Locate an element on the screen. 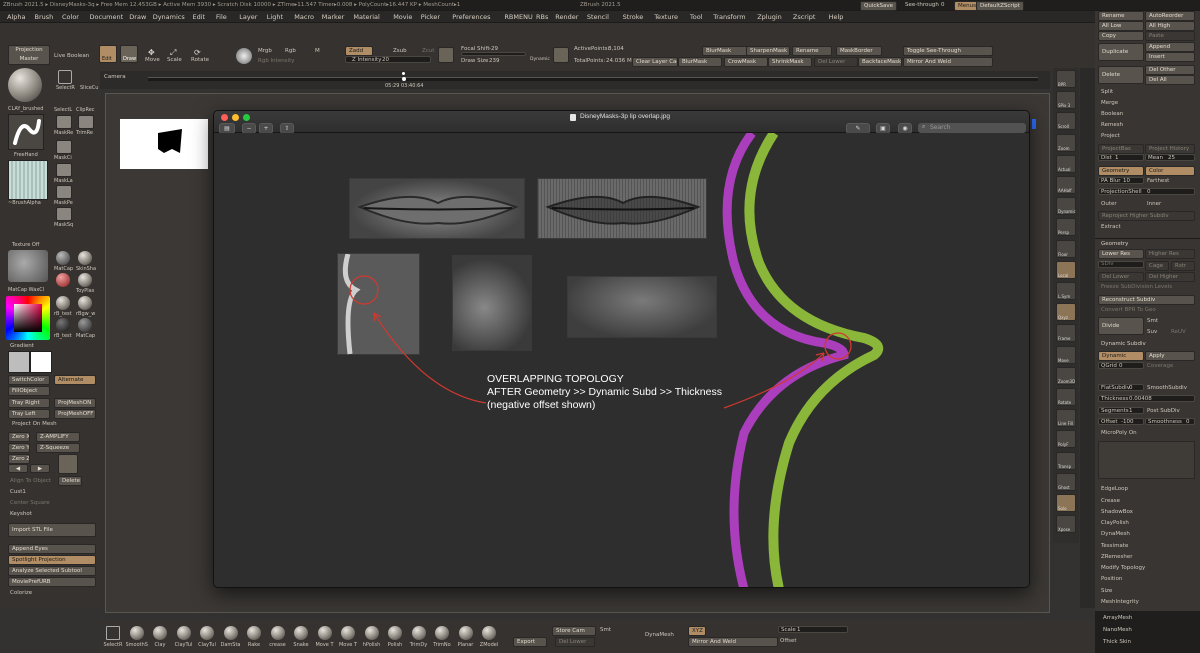 This screenshot has width=1200, height=653. menu-transform: Transform is located at coordinates (729, 17).